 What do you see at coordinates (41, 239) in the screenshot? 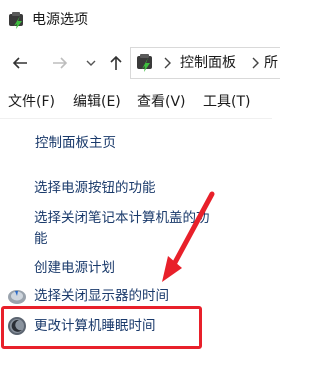
I see `lid-action-link-wrap: 能` at bounding box center [41, 239].